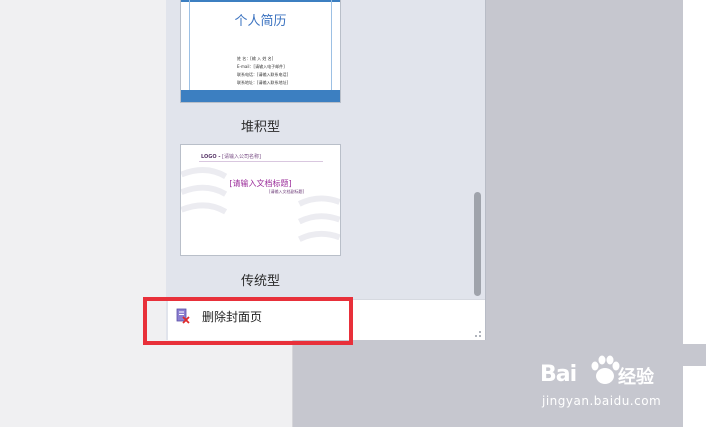 Image resolution: width=706 pixels, height=427 pixels. What do you see at coordinates (478, 334) in the screenshot?
I see `resize-grip-icon` at bounding box center [478, 334].